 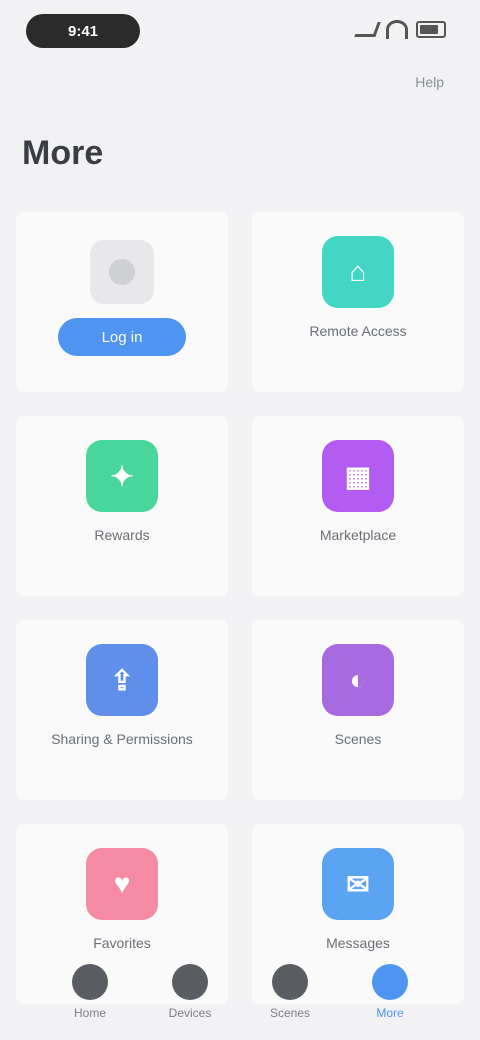 I want to click on store-icon: ▦, so click(x=358, y=476).